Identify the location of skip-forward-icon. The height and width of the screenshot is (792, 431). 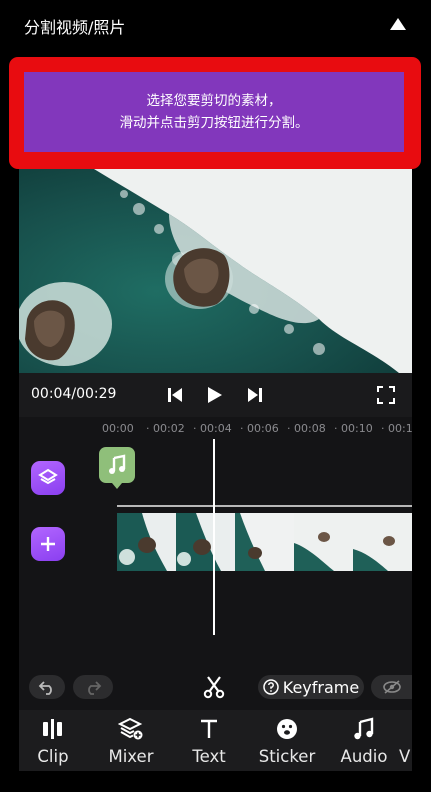
(255, 395).